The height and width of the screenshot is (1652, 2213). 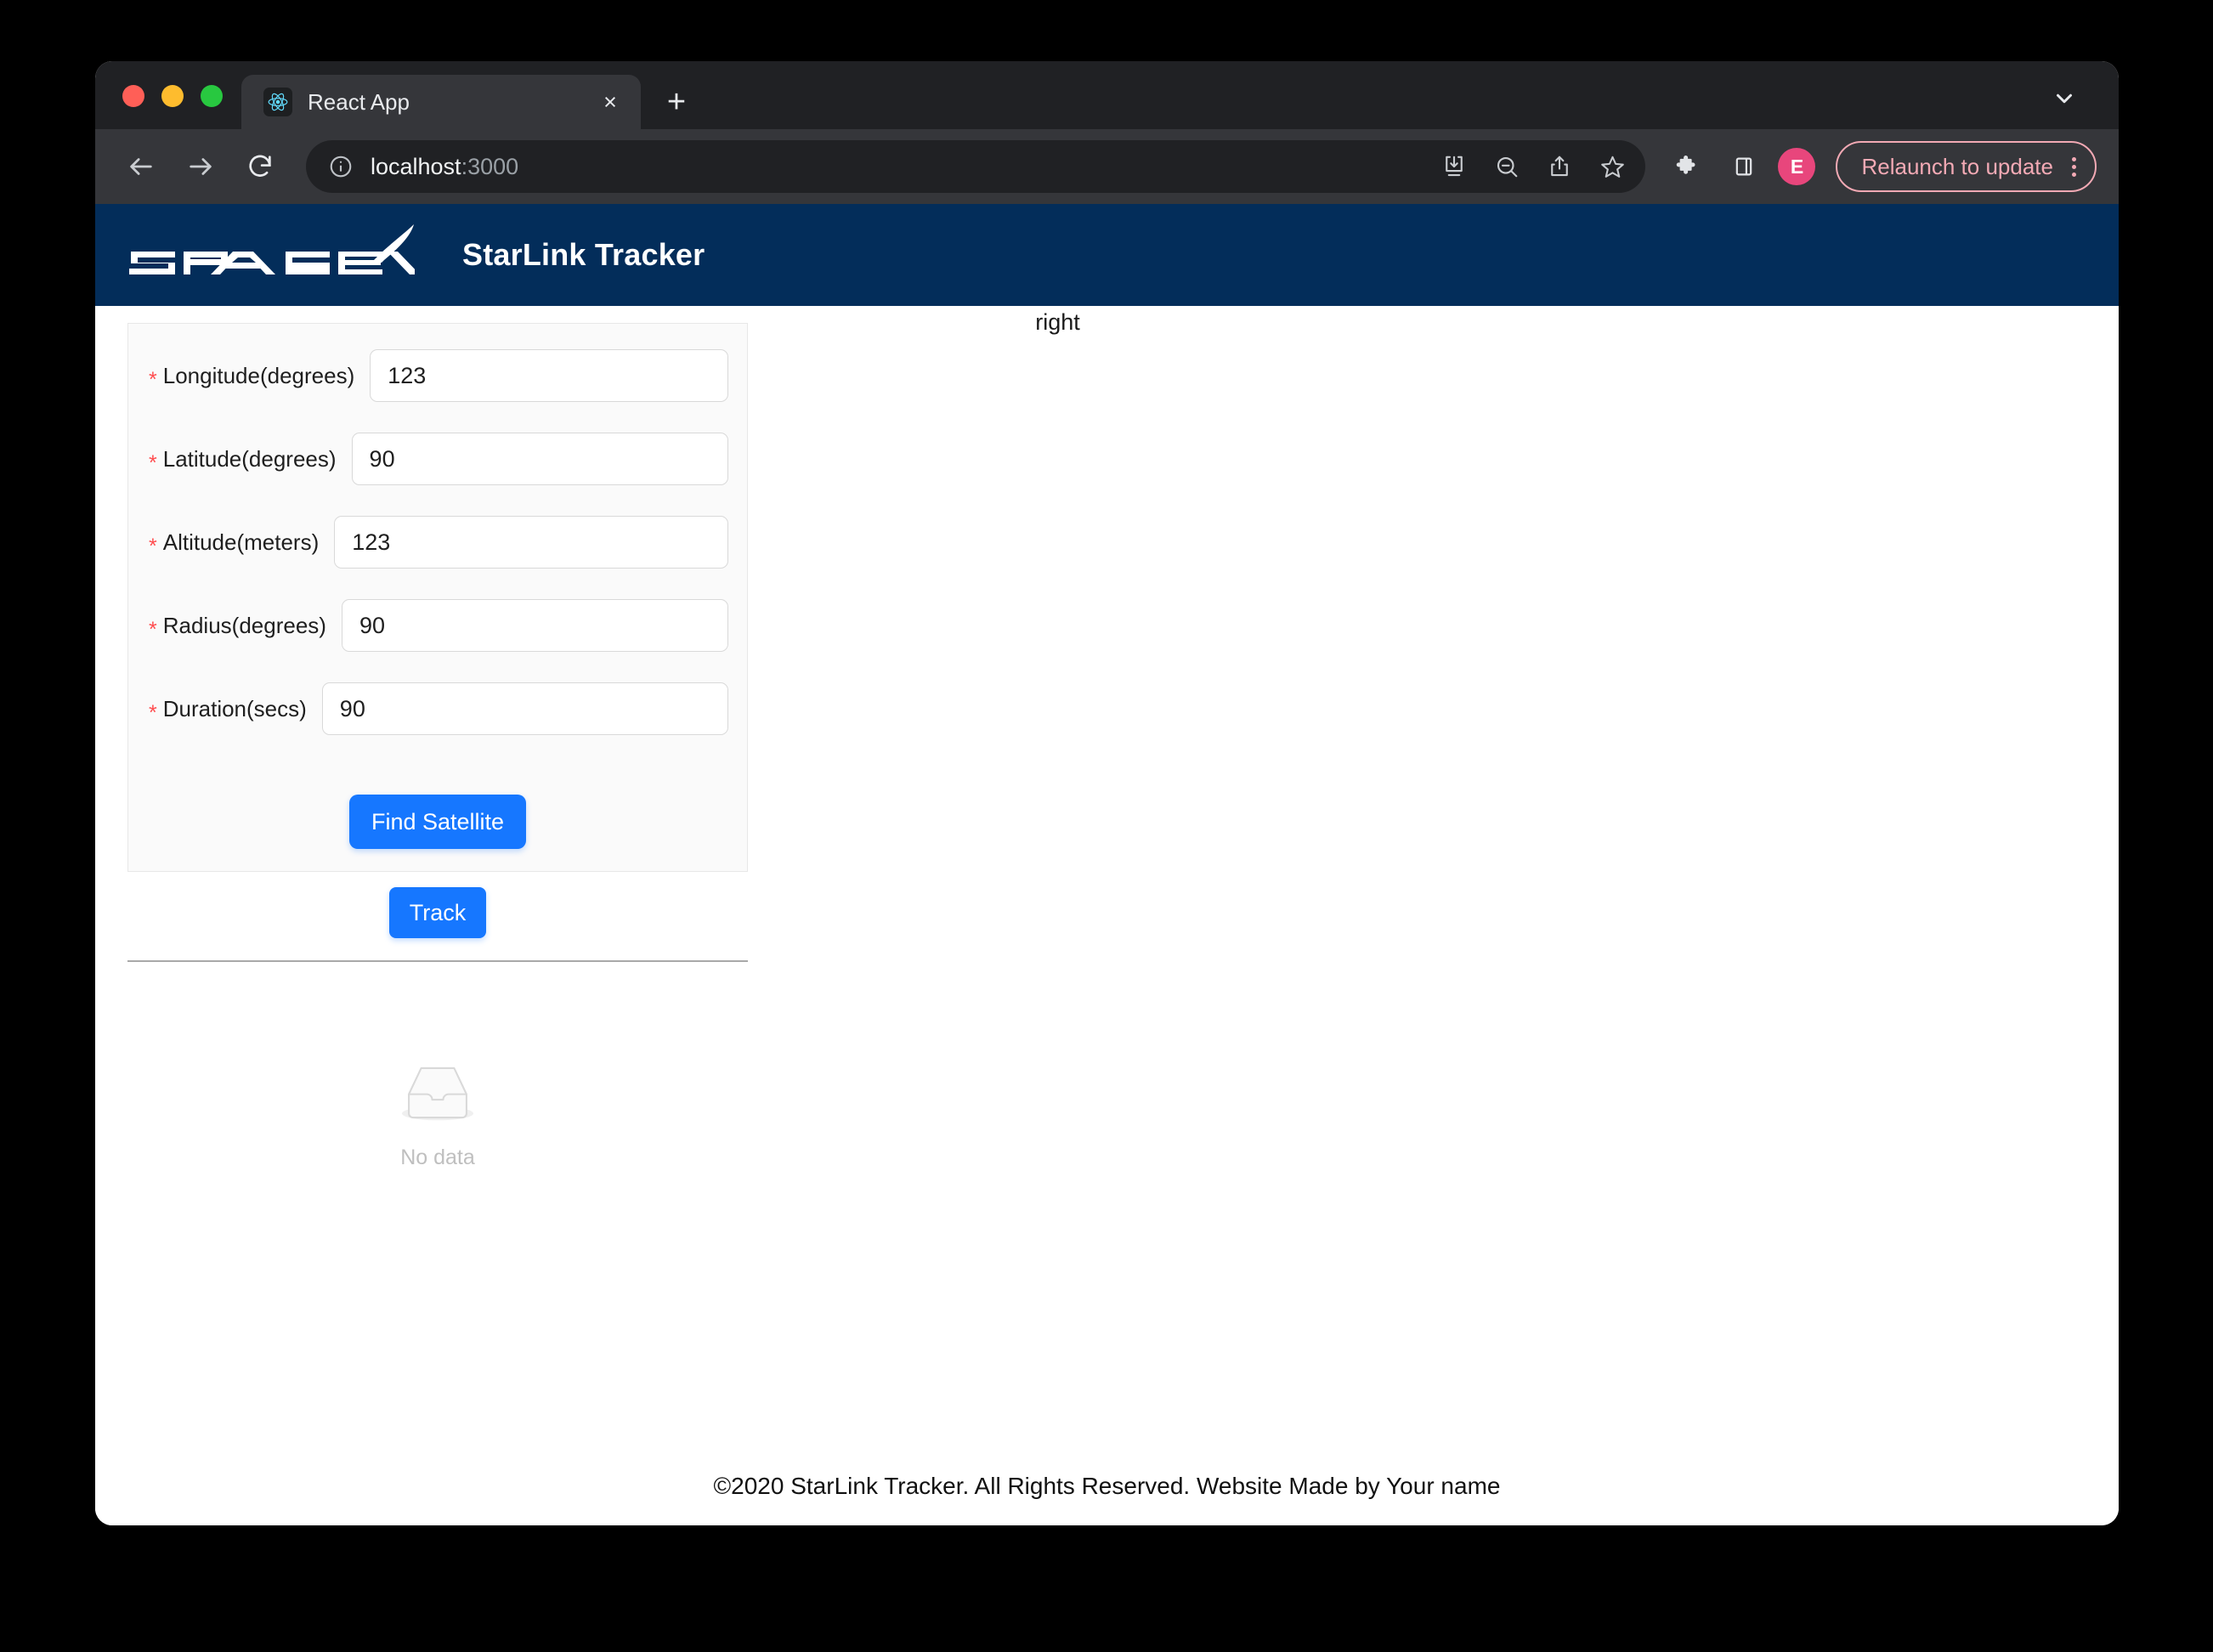 I want to click on maximize-window-button, so click(x=212, y=96).